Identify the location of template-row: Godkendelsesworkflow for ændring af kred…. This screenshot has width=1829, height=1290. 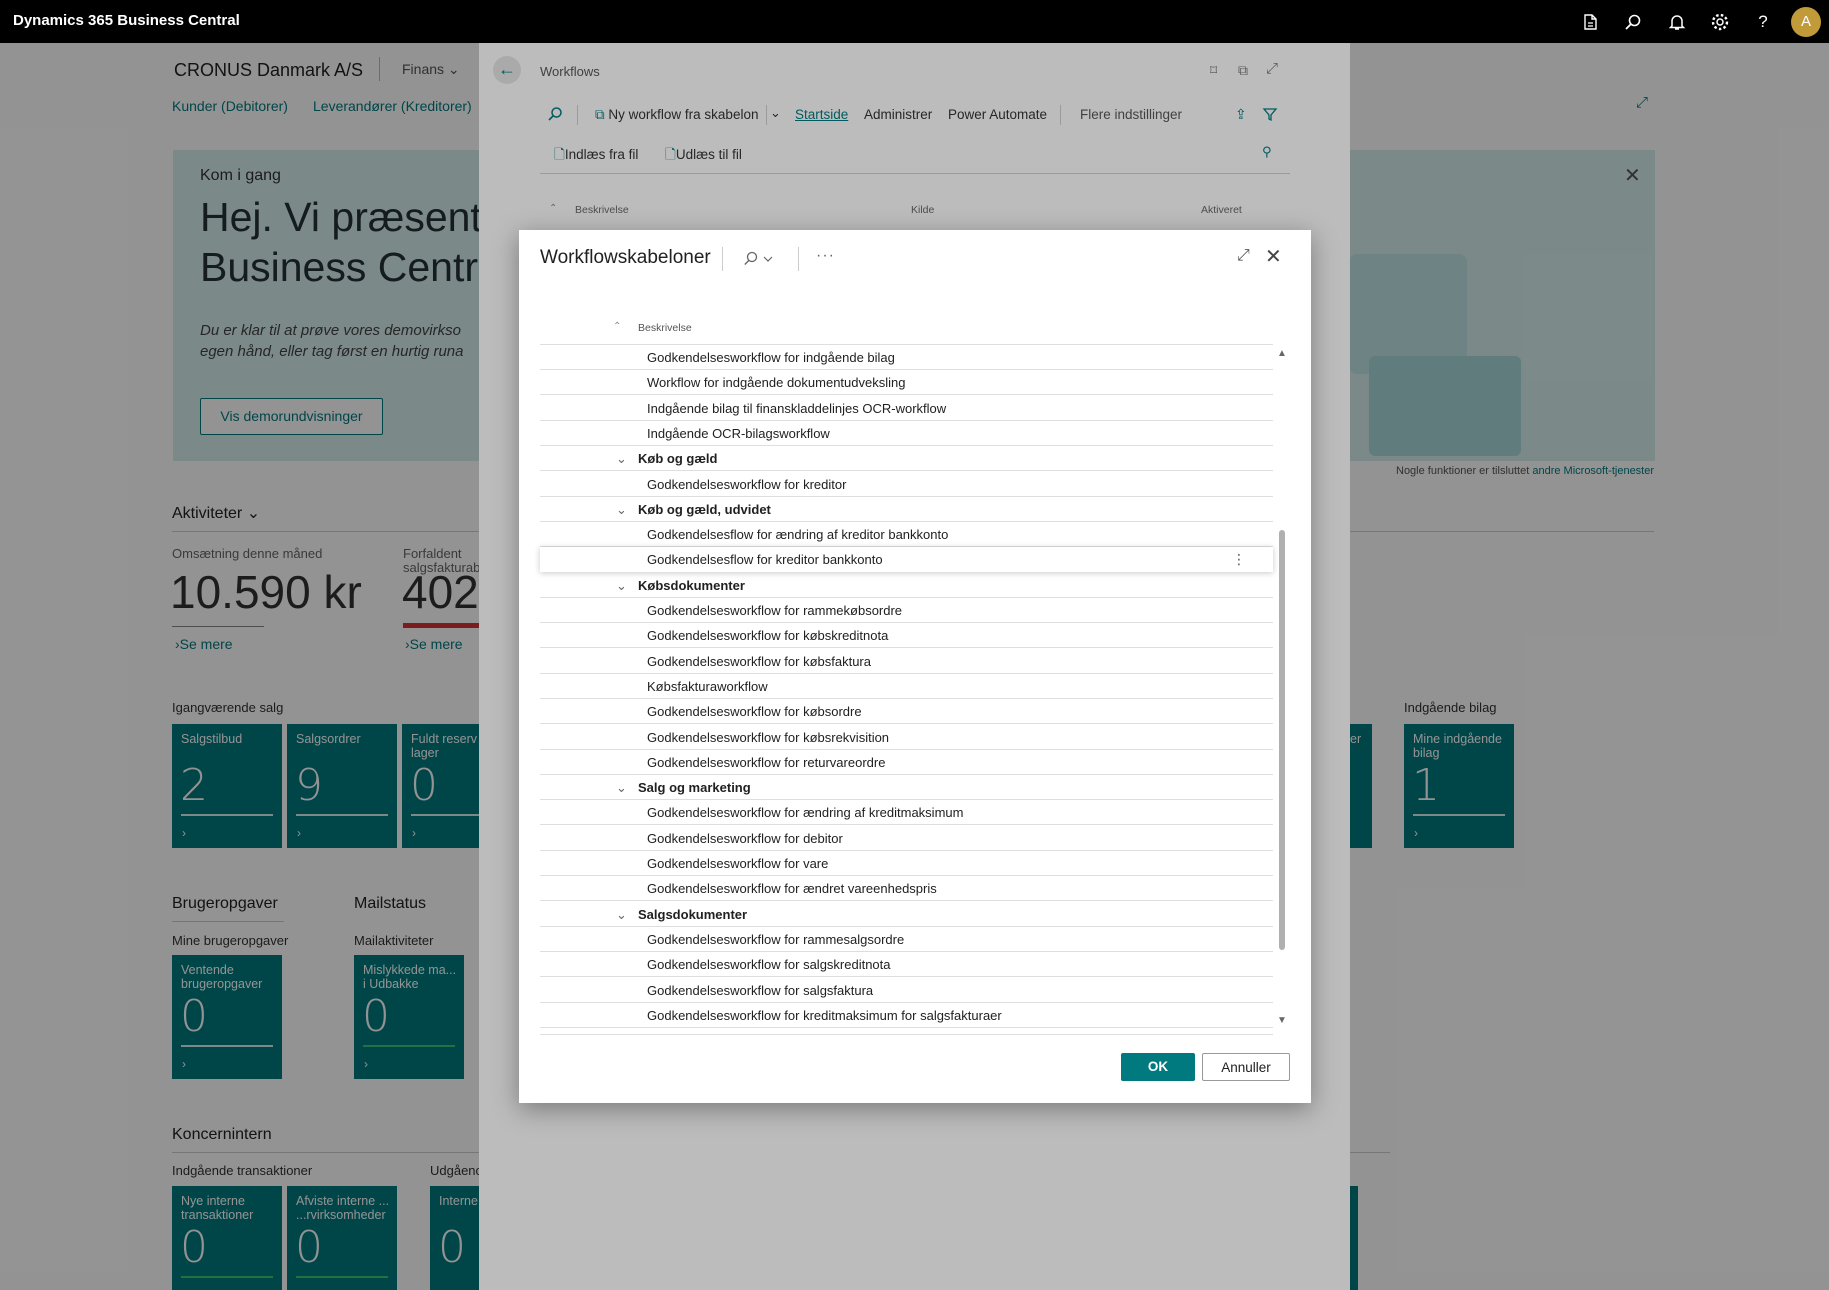
(906, 813).